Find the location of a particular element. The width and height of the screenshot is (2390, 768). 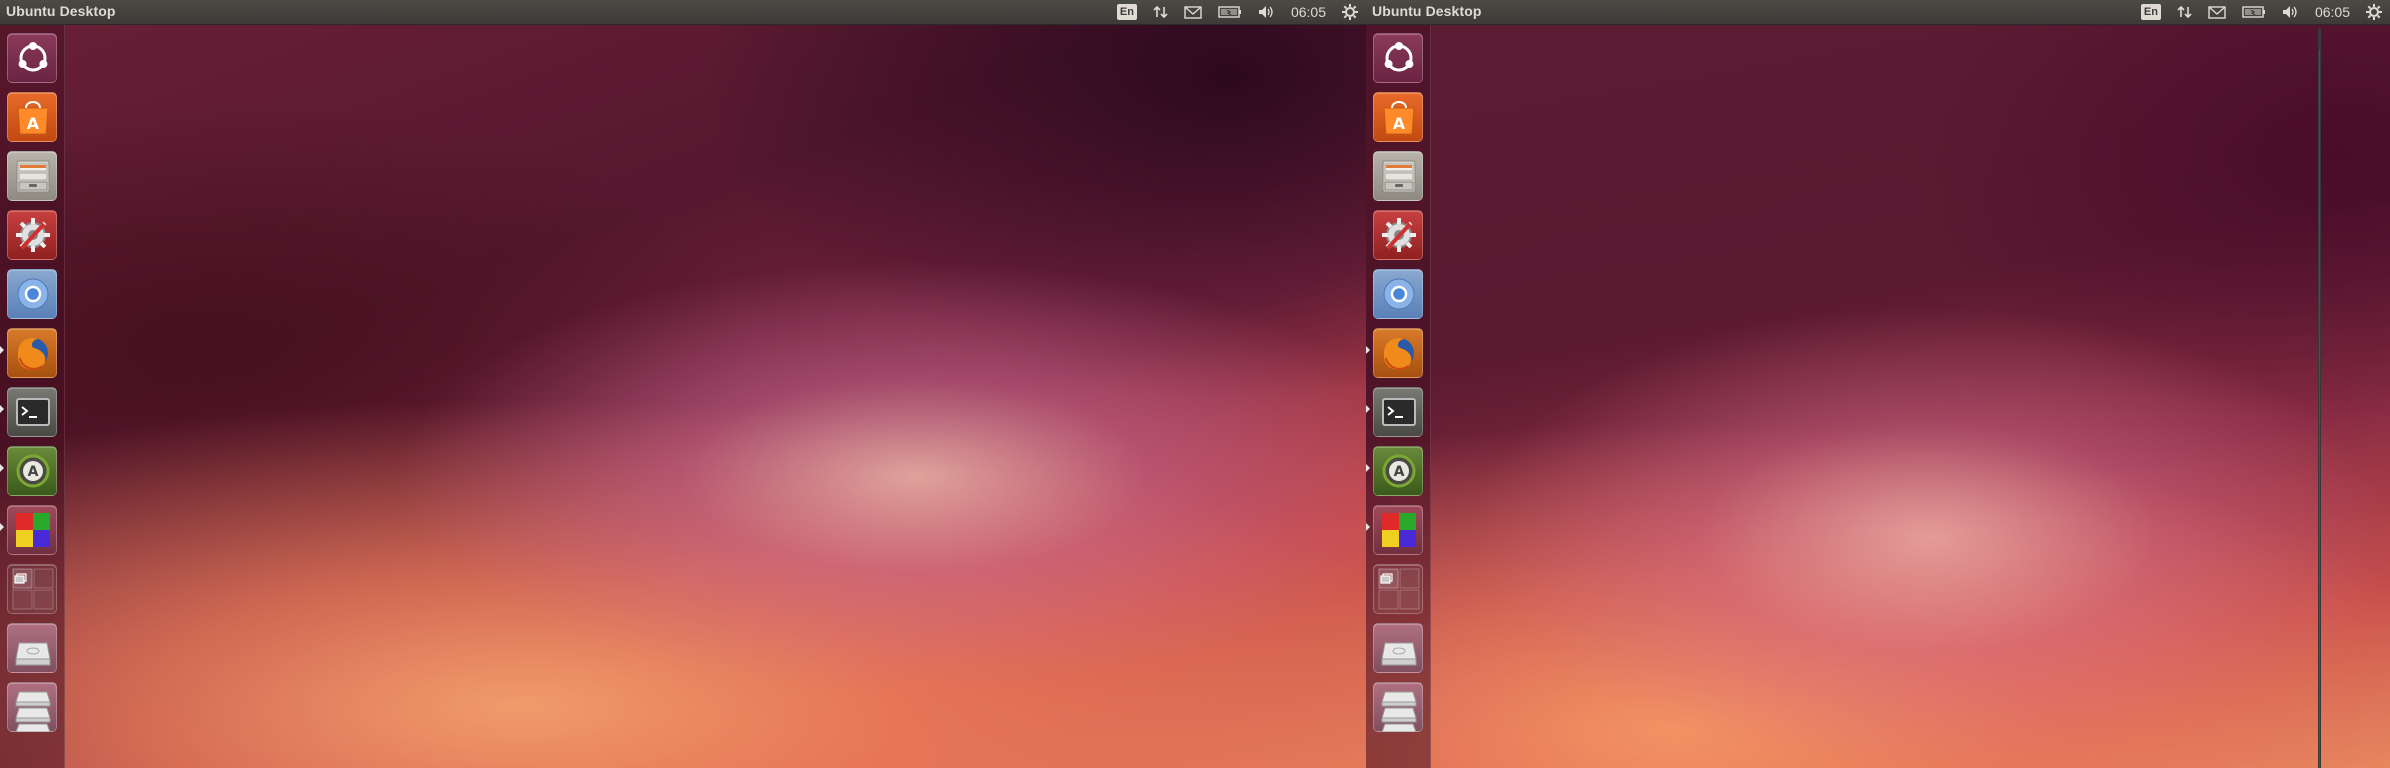

window-edge-top is located at coordinates (2319, 39).